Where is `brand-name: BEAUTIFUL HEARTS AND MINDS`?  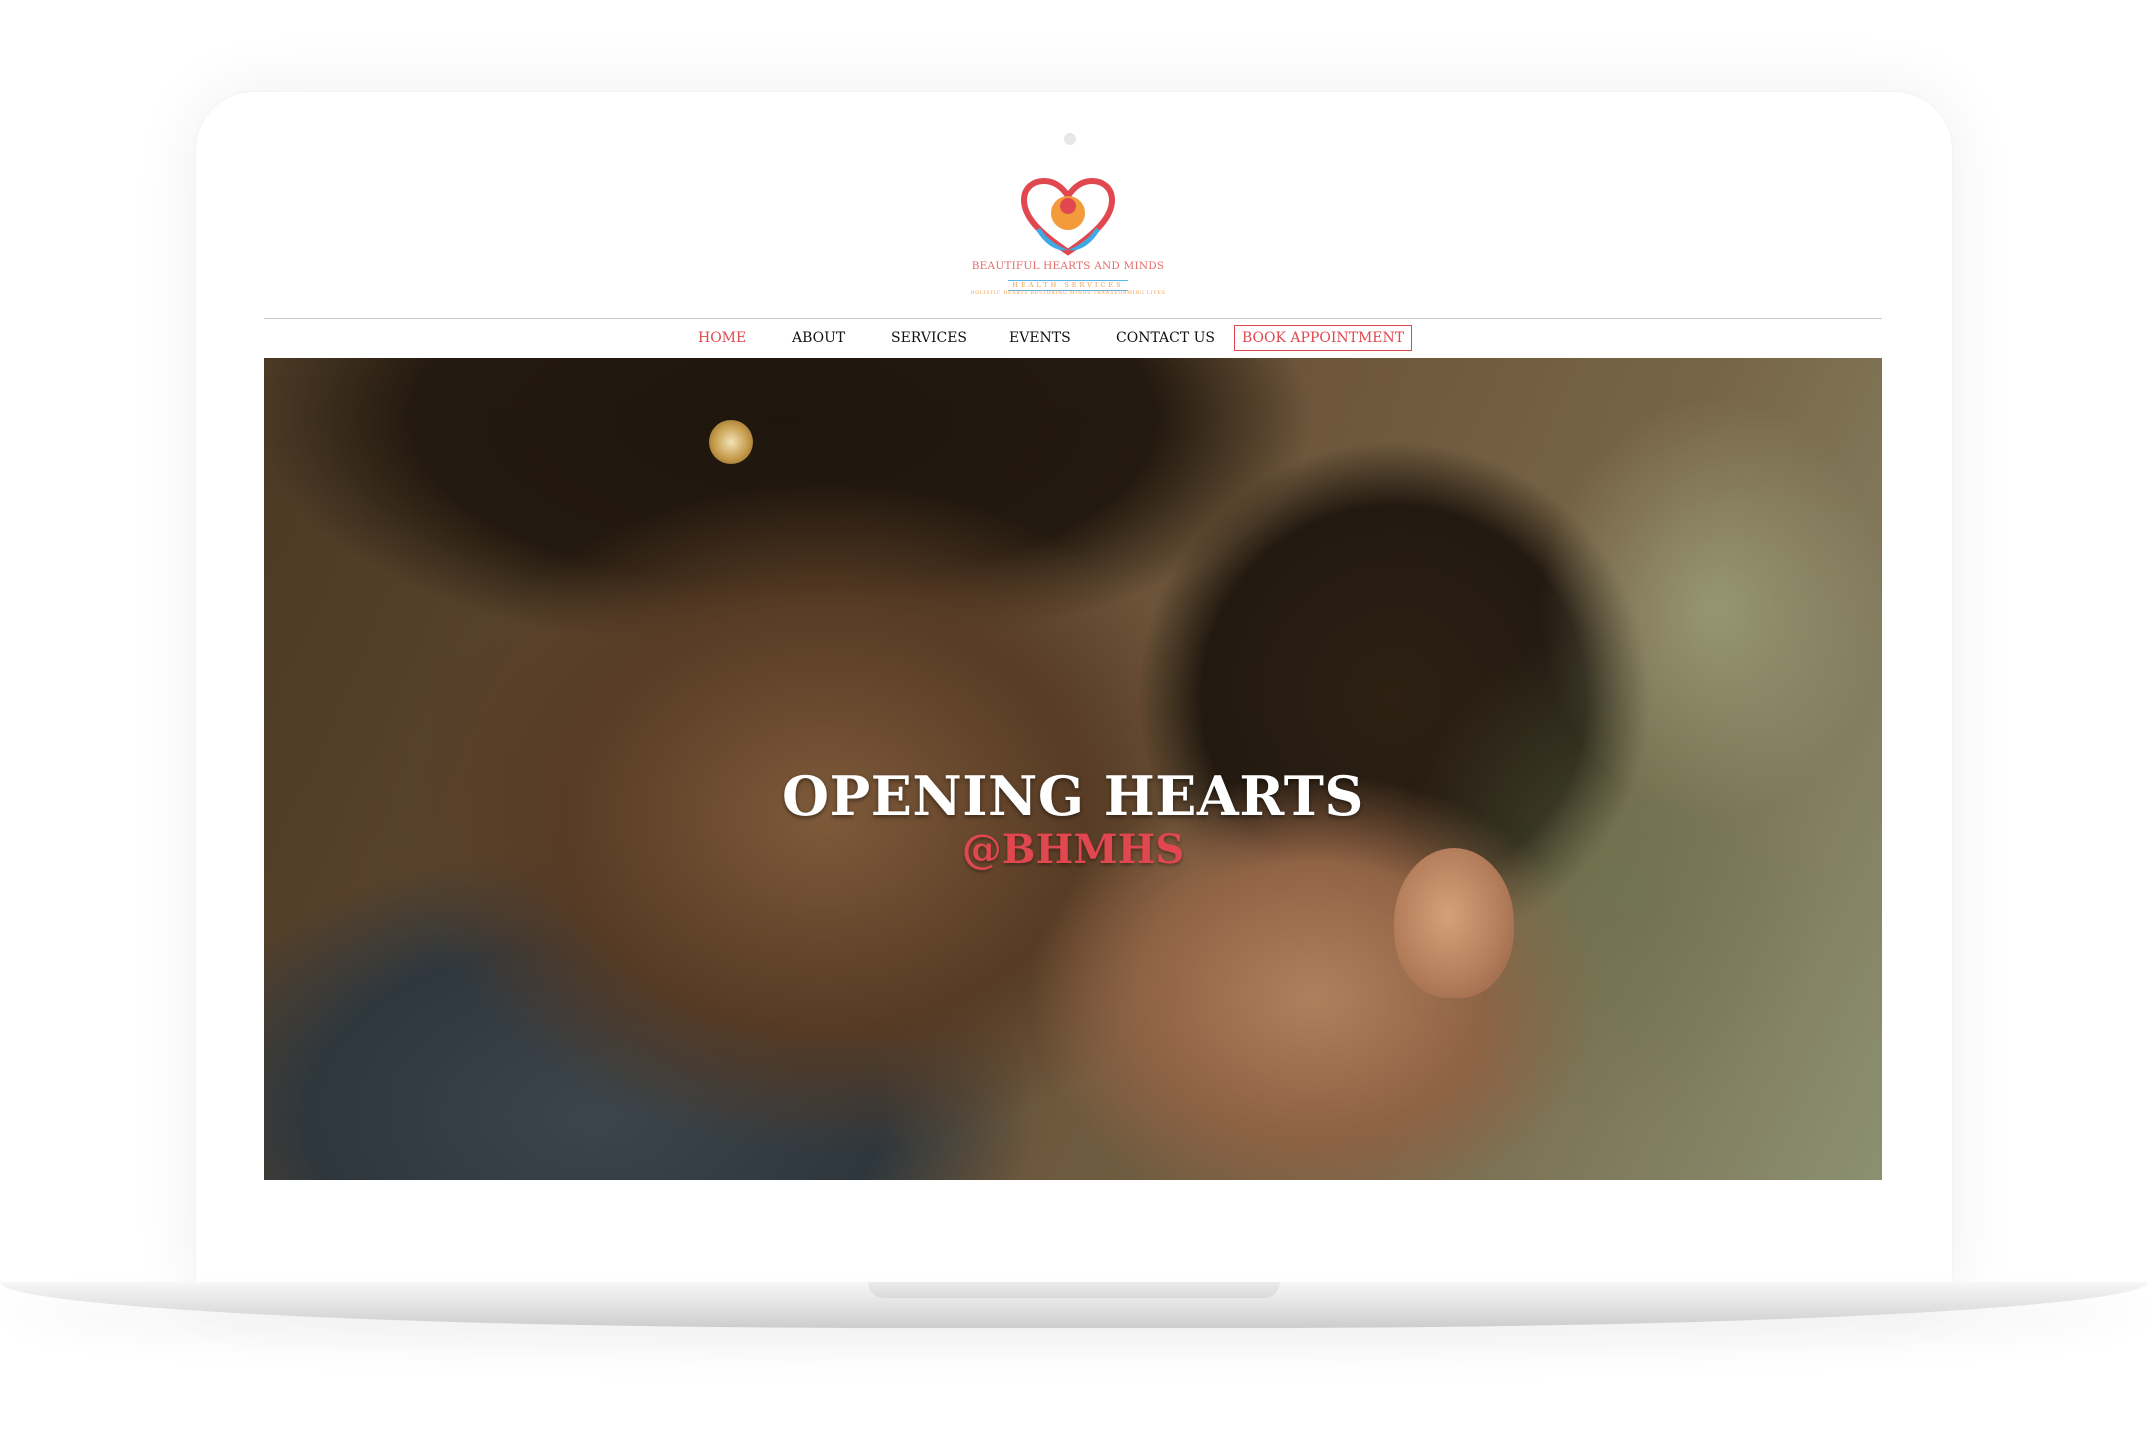 brand-name: BEAUTIFUL HEARTS AND MINDS is located at coordinates (1068, 266).